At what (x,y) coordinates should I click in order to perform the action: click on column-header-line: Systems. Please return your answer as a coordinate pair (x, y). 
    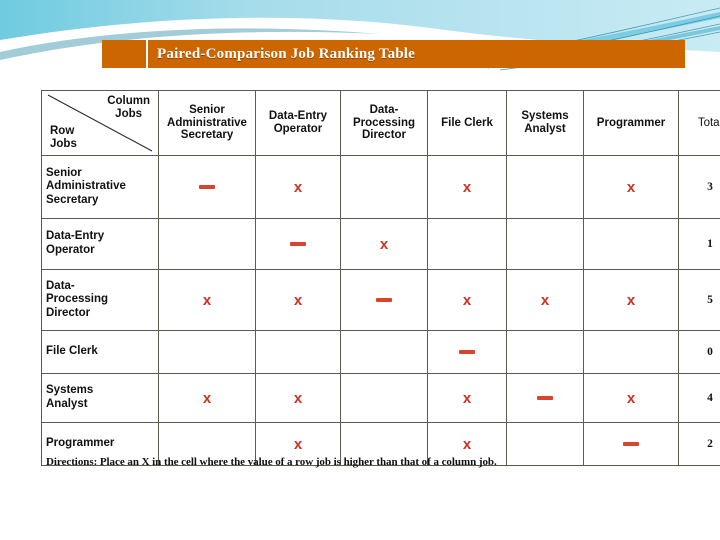
    Looking at the image, I should click on (545, 116).